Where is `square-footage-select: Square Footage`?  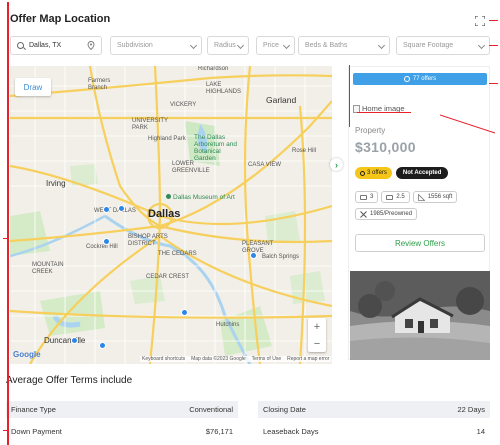 square-footage-select: Square Footage is located at coordinates (443, 45).